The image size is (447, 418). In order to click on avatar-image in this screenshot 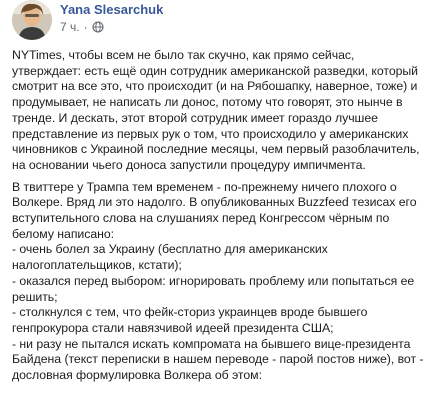, I will do `click(32, 20)`.